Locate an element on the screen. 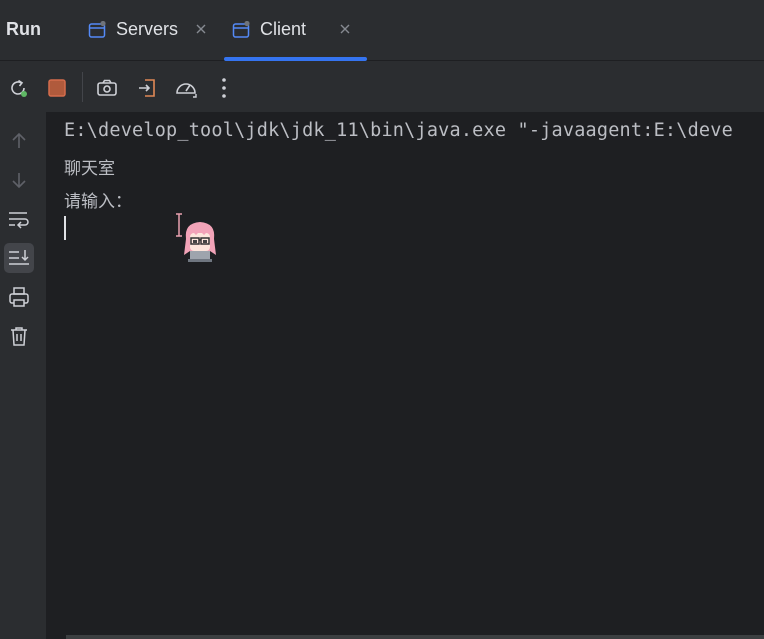 This screenshot has height=639, width=764. scroll-to-end-icon is located at coordinates (19, 257).